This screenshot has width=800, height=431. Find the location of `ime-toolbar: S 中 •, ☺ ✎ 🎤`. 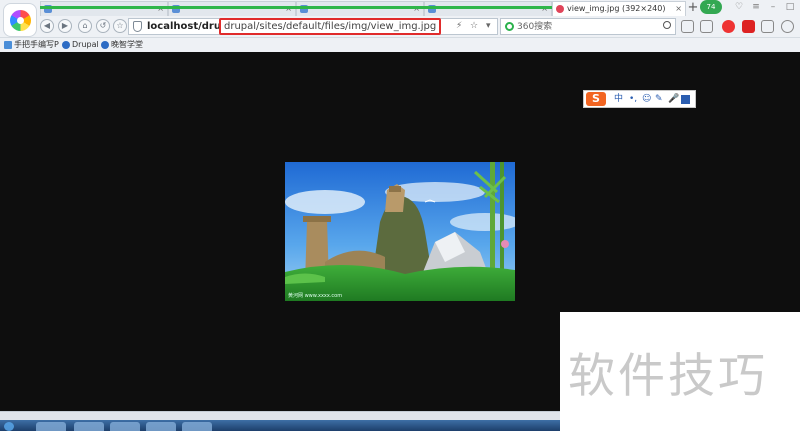

ime-toolbar: S 中 •, ☺ ✎ 🎤 is located at coordinates (639, 99).